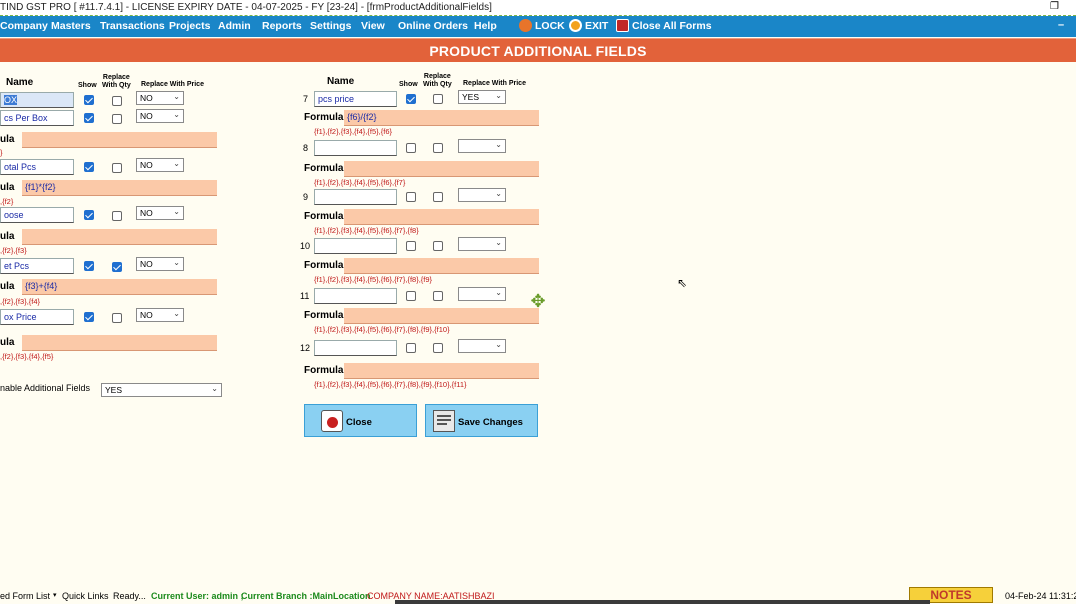  What do you see at coordinates (481, 420) in the screenshot?
I see `save-changes-button: Save Changes` at bounding box center [481, 420].